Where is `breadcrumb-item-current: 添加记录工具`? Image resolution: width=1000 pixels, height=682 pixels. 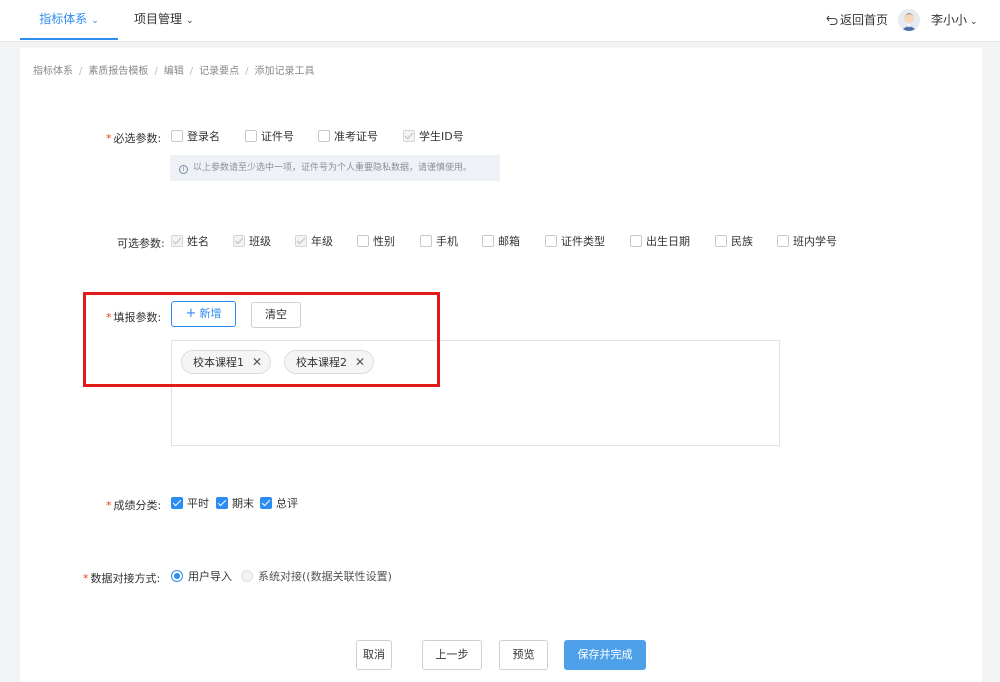 breadcrumb-item-current: 添加记录工具 is located at coordinates (284, 71).